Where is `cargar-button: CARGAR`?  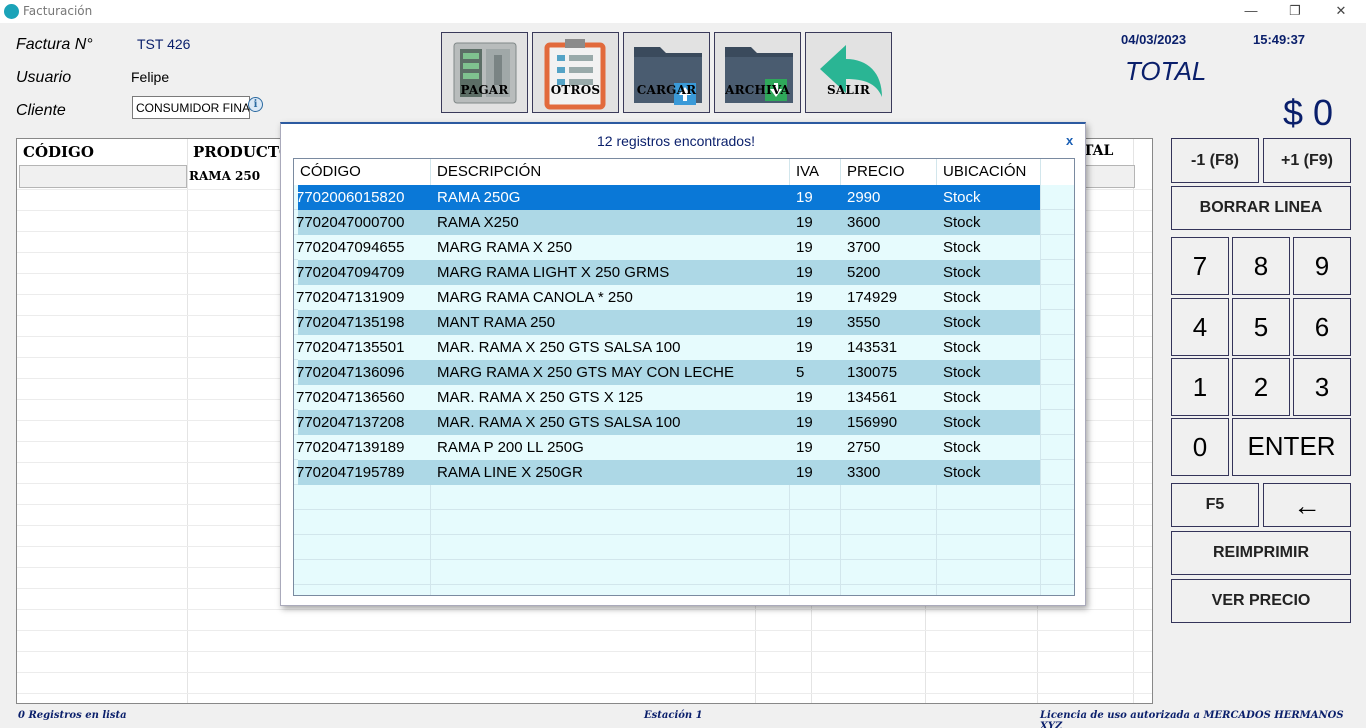 cargar-button: CARGAR is located at coordinates (666, 72).